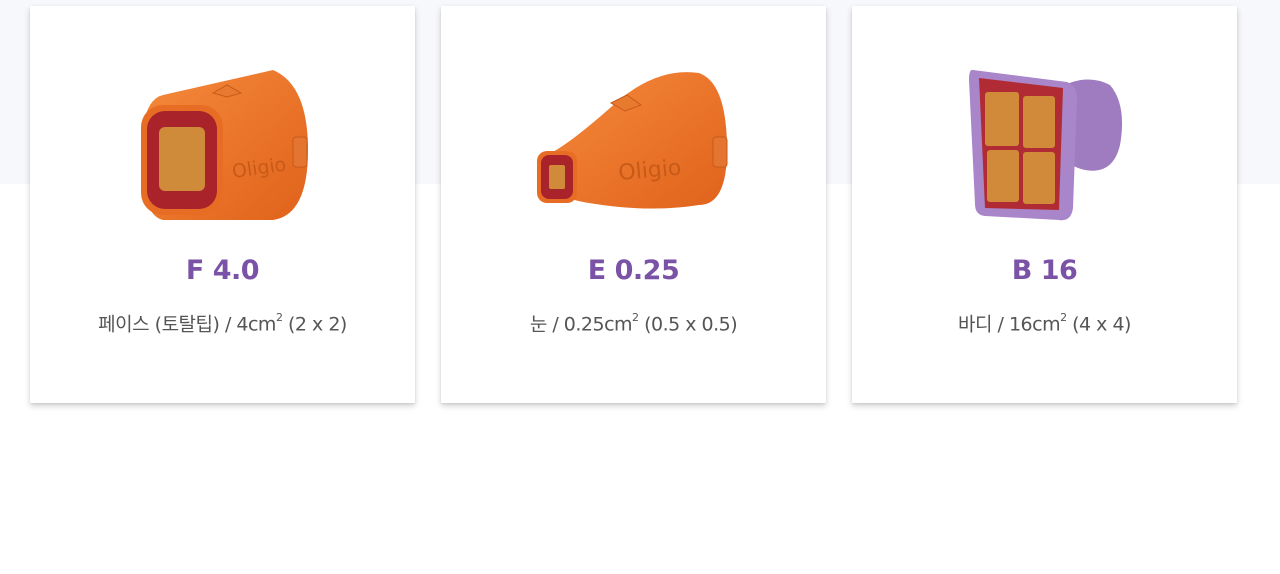 The width and height of the screenshot is (1280, 574). What do you see at coordinates (1063, 317) in the screenshot?
I see `tip-b16-desc-sup: 2` at bounding box center [1063, 317].